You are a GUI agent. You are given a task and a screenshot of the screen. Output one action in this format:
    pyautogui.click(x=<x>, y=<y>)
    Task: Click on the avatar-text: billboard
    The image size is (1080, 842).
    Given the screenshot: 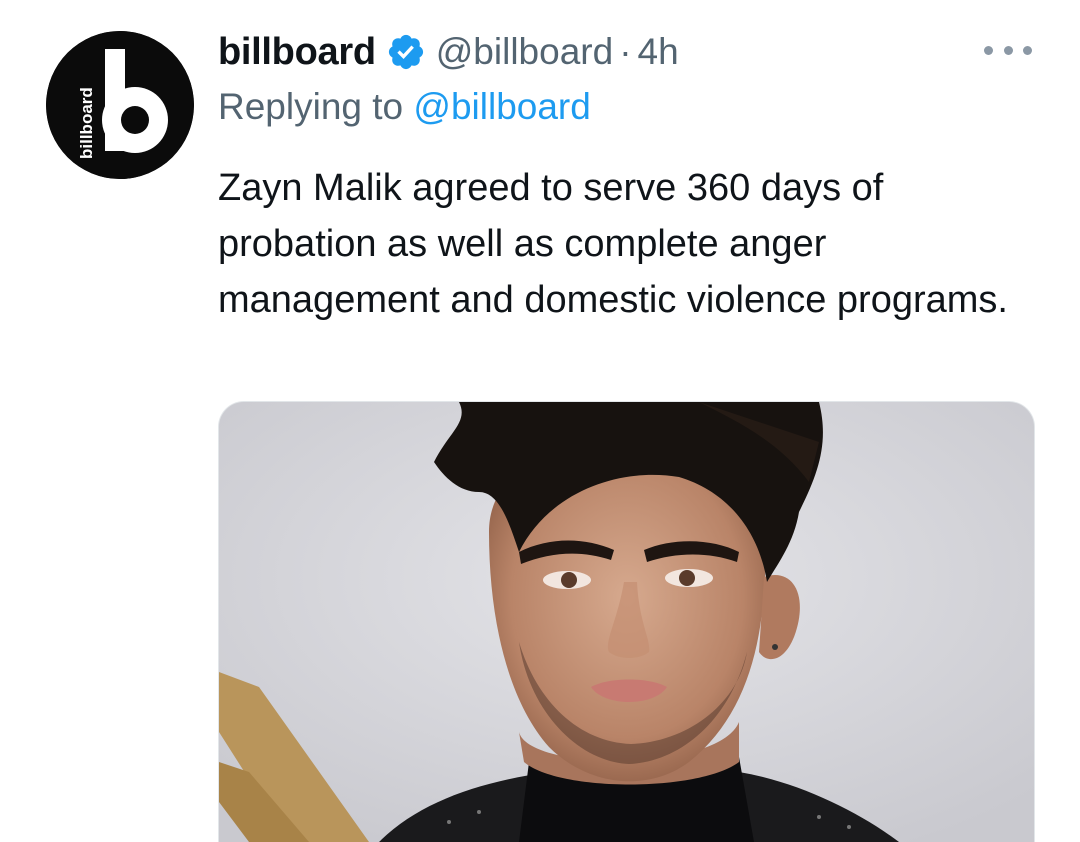 What is the action you would take?
    pyautogui.click(x=86, y=123)
    